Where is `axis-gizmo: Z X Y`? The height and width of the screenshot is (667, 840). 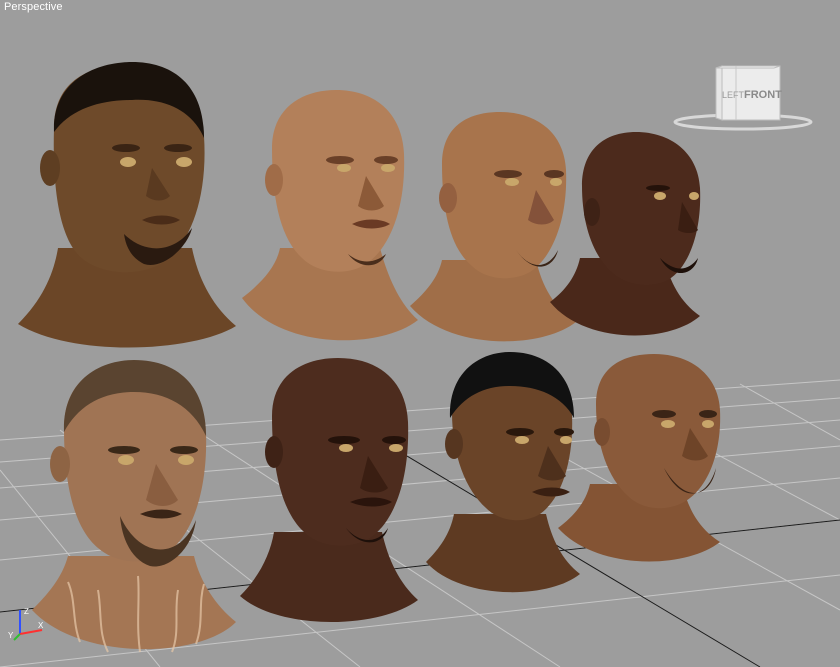 axis-gizmo: Z X Y is located at coordinates (26, 624).